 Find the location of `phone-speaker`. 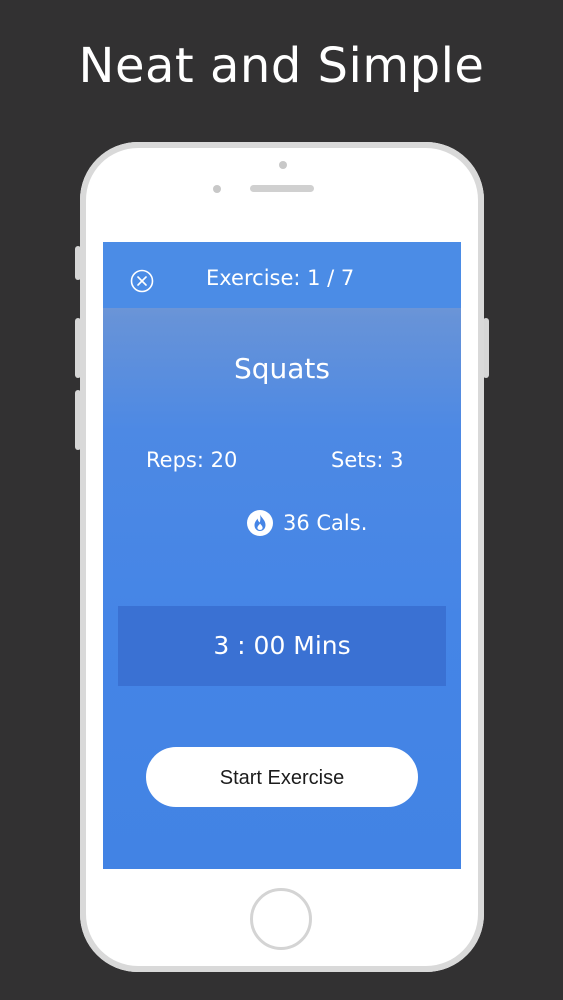

phone-speaker is located at coordinates (282, 188).